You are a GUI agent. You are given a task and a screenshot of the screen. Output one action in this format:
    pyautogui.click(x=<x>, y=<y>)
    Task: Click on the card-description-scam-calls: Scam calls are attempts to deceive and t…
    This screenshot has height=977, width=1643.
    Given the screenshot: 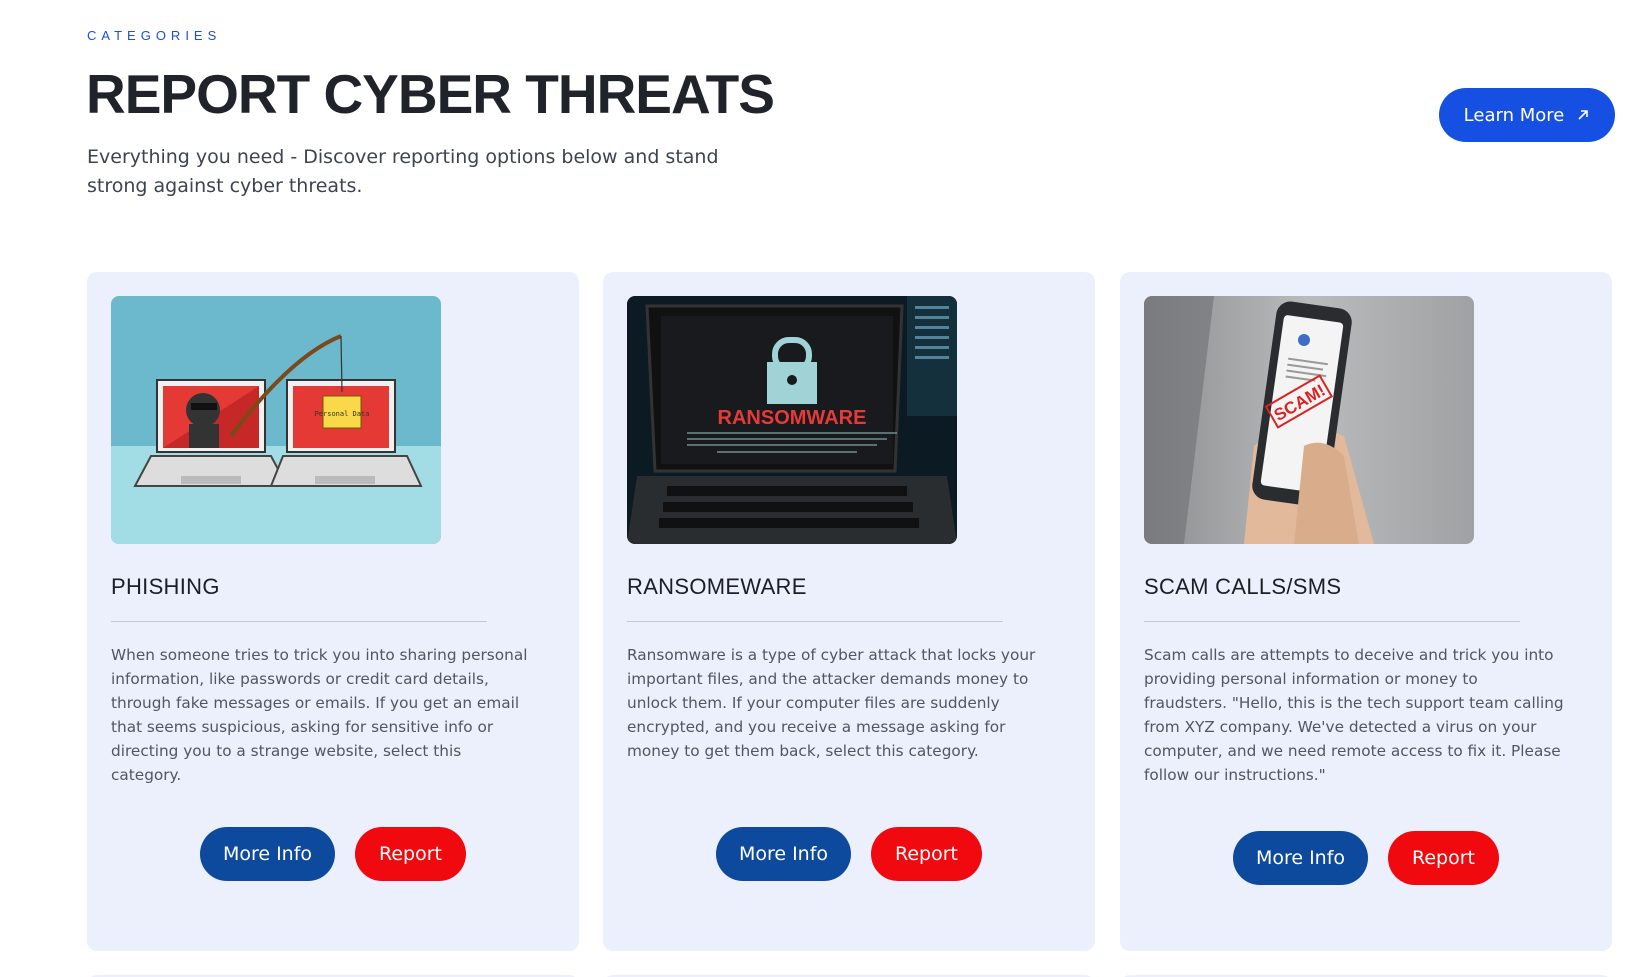 What is the action you would take?
    pyautogui.click(x=1354, y=715)
    